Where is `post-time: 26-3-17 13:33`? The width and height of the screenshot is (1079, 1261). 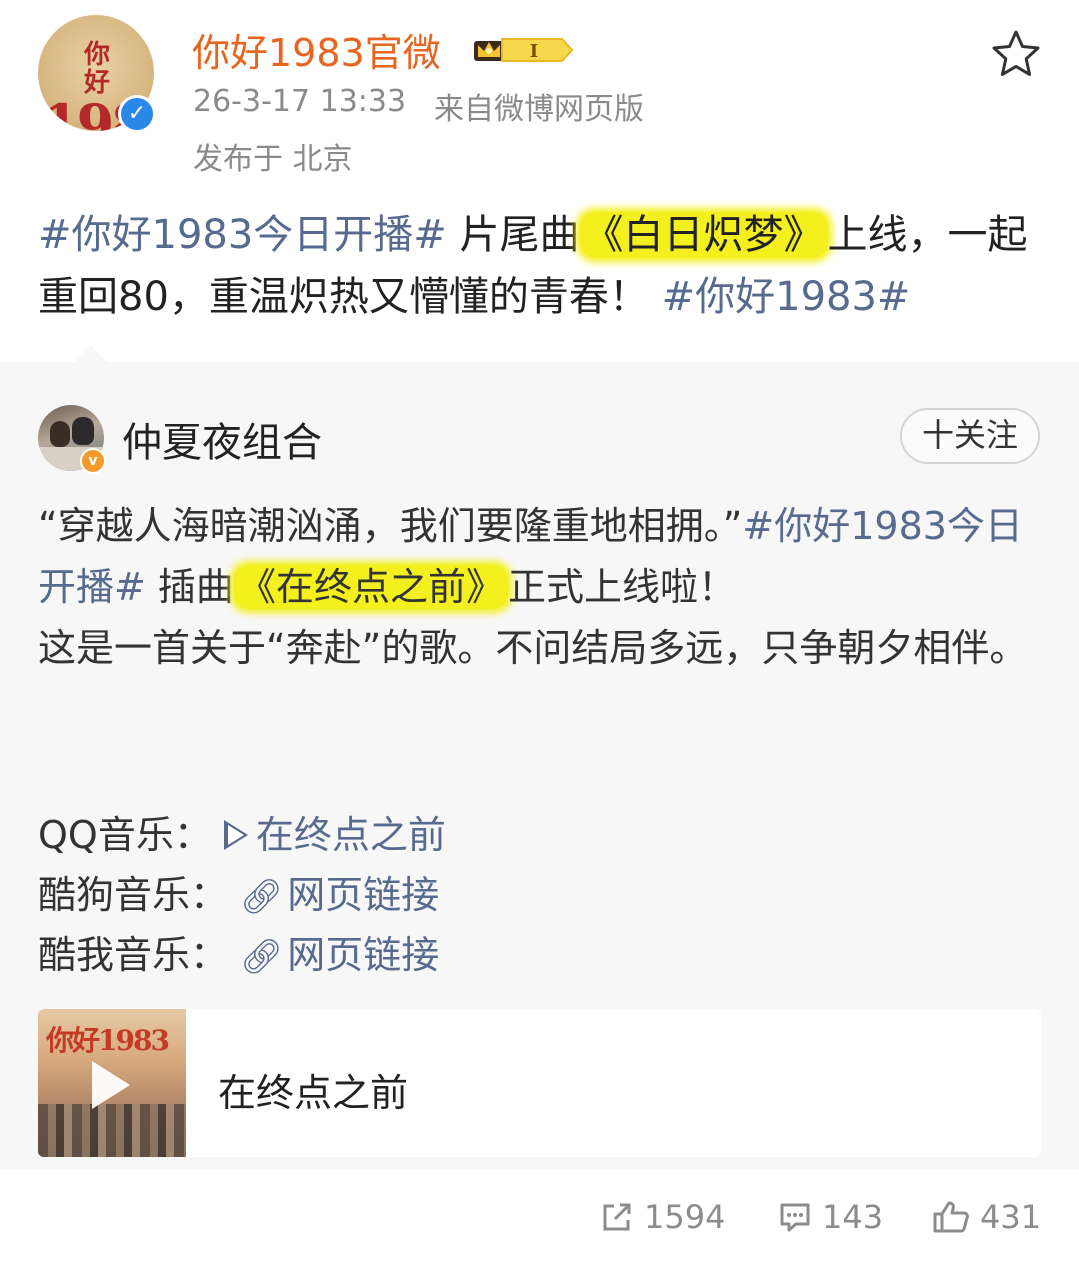
post-time: 26-3-17 13:33 is located at coordinates (300, 101).